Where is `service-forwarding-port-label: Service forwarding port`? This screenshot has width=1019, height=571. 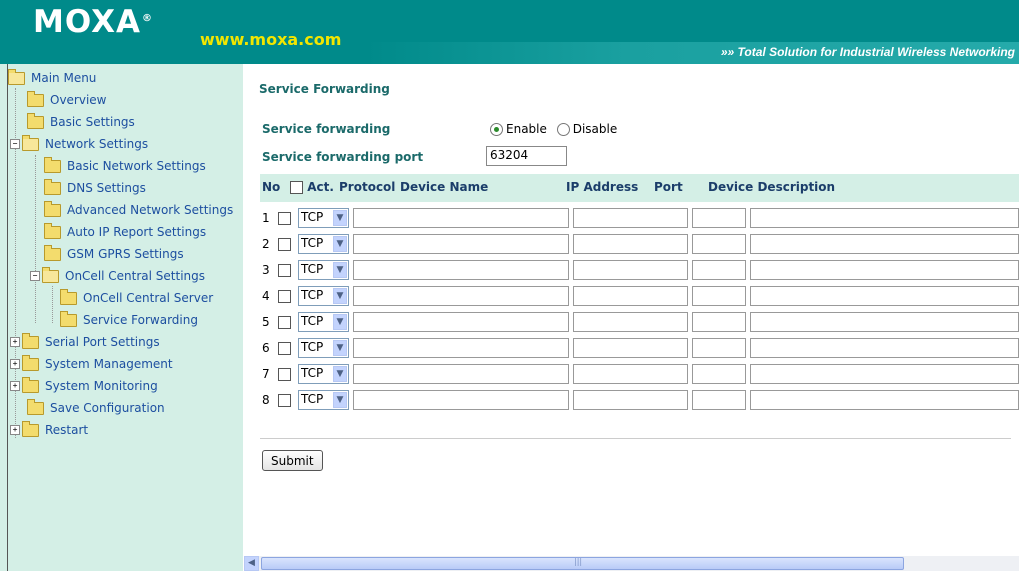
service-forwarding-port-label: Service forwarding port is located at coordinates (343, 157).